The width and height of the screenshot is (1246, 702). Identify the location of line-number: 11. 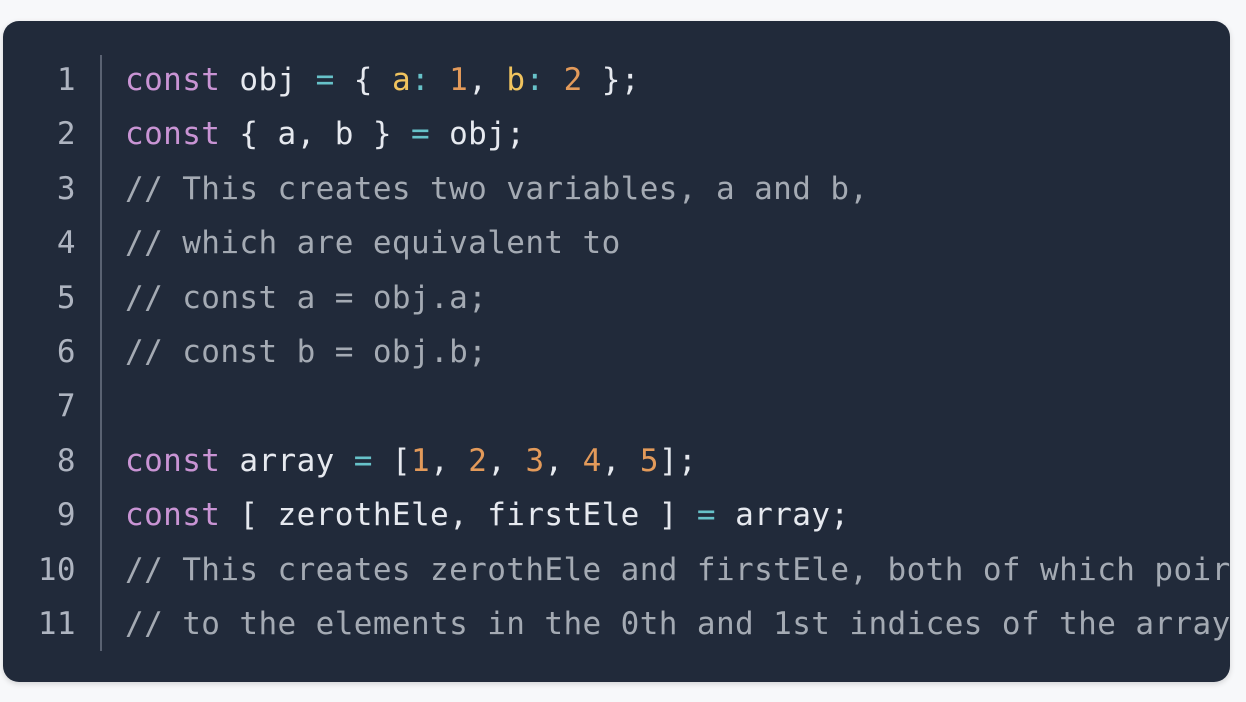
(56, 623).